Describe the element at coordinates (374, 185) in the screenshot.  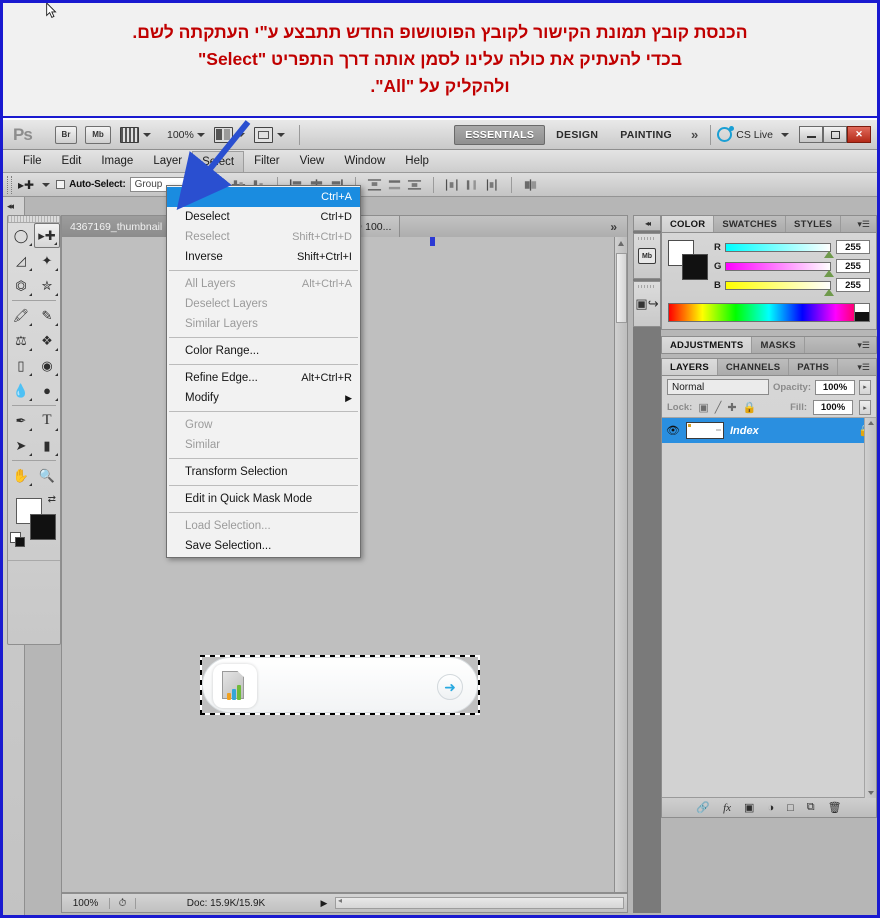
I see `distribute-top-edges-icon` at that location.